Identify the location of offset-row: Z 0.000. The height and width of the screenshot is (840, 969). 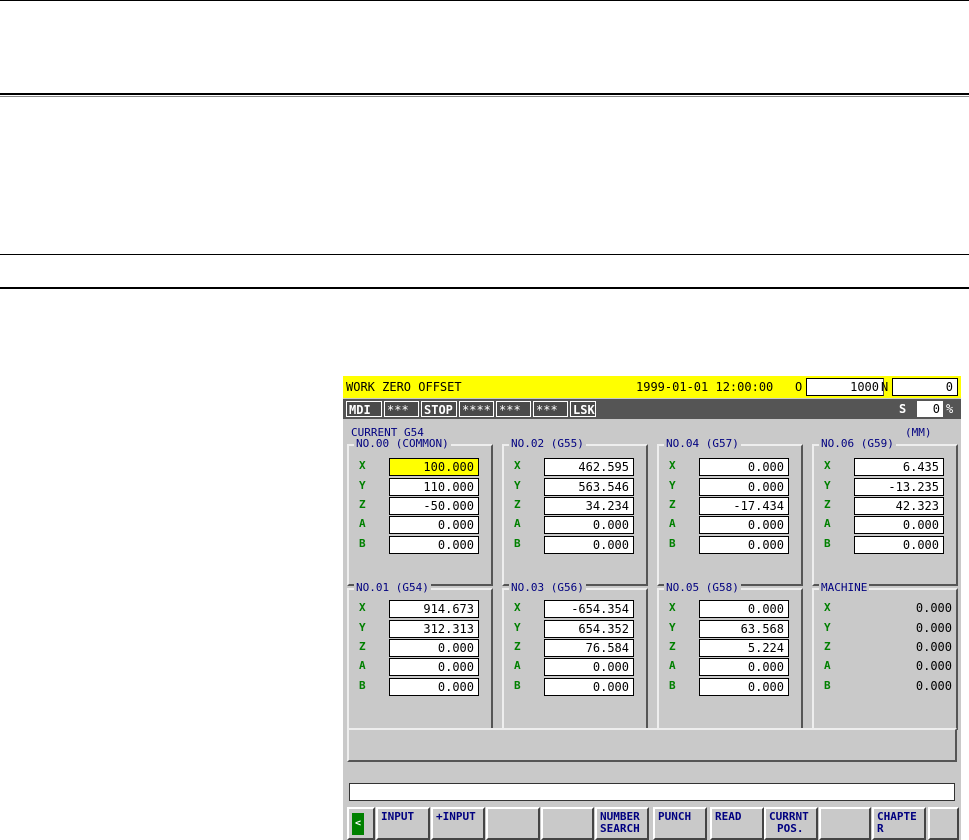
(423, 648).